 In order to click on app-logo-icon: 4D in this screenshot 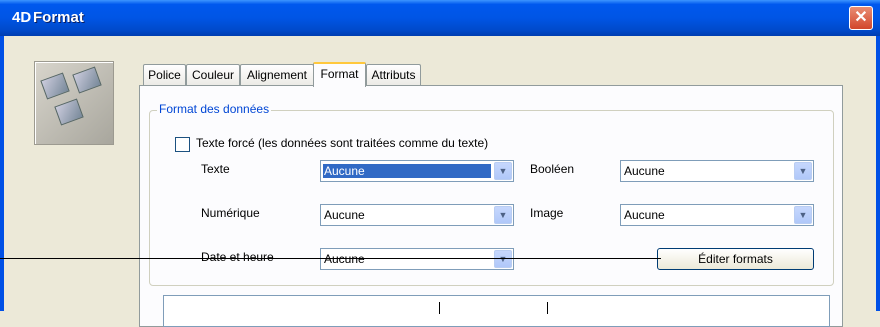, I will do `click(22, 17)`.